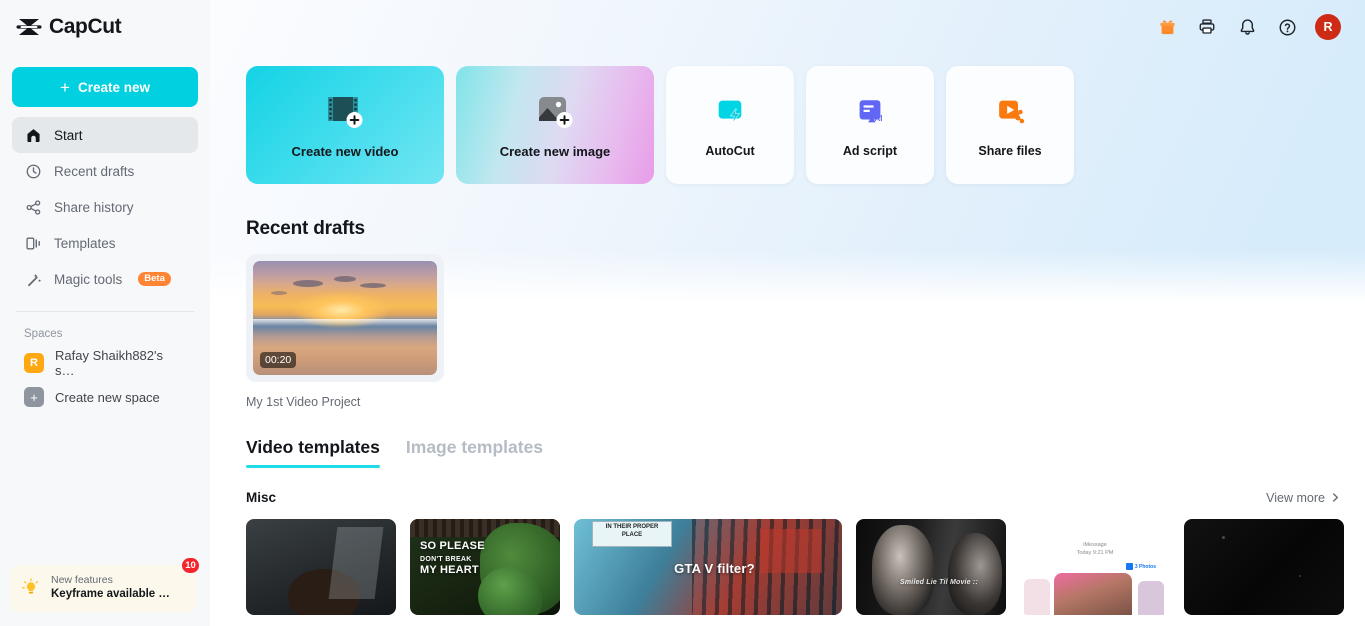 Image resolution: width=1365 pixels, height=626 pixels. What do you see at coordinates (939, 582) in the screenshot?
I see `template-overlay-text: Smiled Lie Til Movie ::` at bounding box center [939, 582].